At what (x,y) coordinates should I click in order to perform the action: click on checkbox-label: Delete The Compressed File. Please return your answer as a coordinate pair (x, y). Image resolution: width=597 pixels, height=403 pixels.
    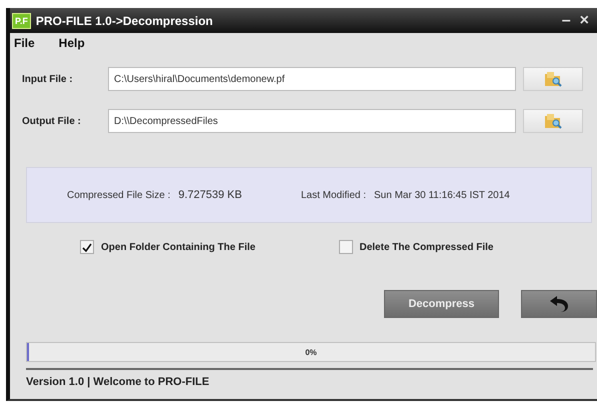
    Looking at the image, I should click on (427, 247).